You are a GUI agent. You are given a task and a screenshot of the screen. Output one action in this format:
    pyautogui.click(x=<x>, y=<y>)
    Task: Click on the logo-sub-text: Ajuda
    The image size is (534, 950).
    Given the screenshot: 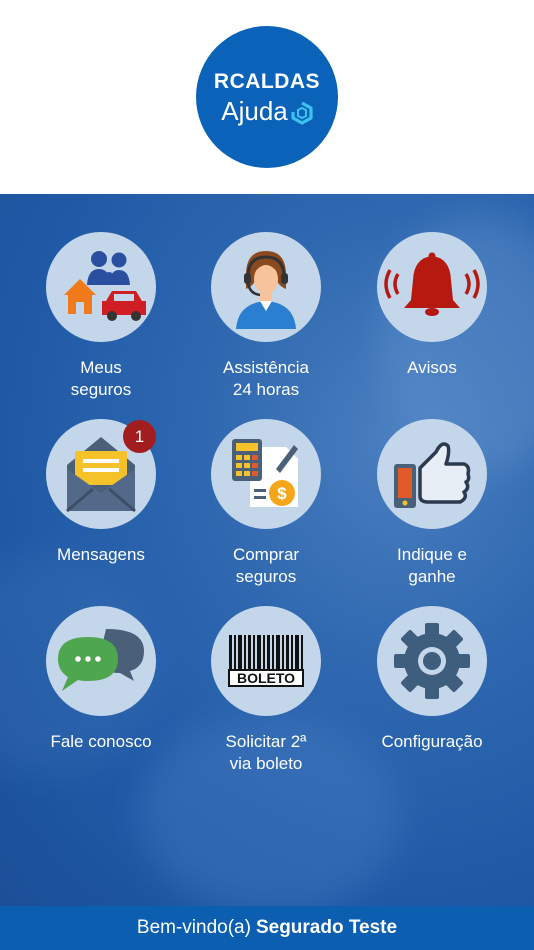 What is the action you would take?
    pyautogui.click(x=254, y=110)
    